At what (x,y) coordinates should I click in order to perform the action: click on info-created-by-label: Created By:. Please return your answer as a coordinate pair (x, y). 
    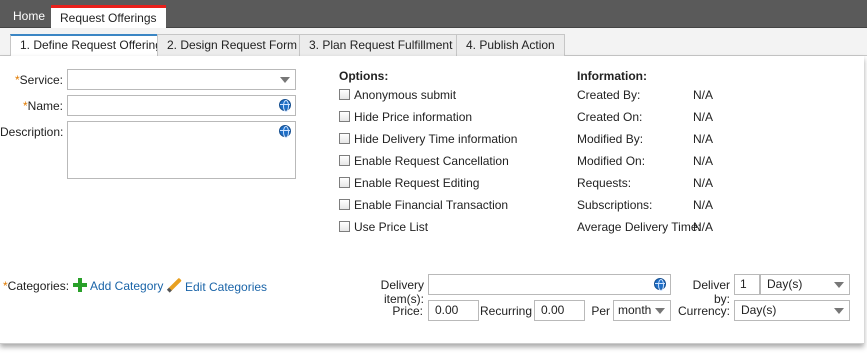
    Looking at the image, I should click on (609, 95).